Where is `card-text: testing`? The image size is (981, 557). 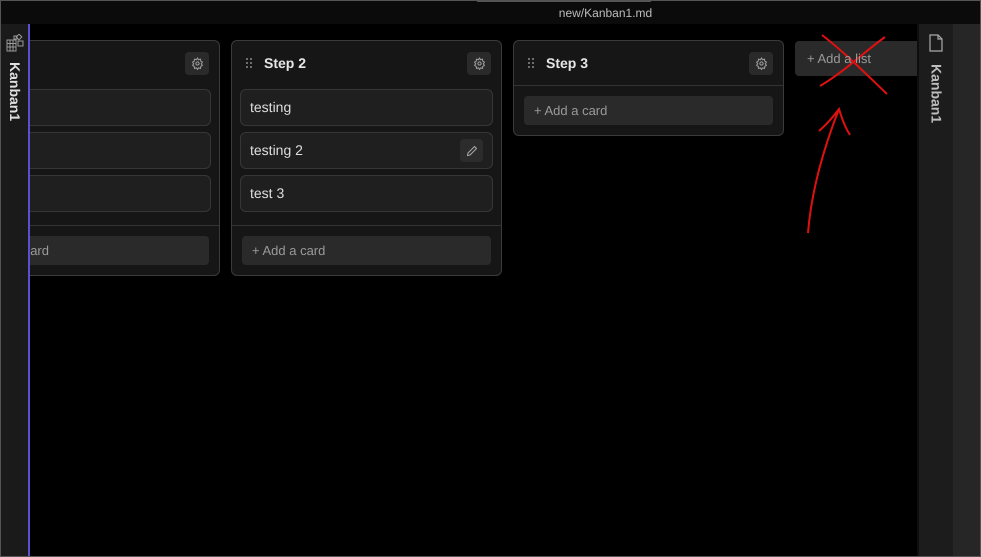
card-text: testing is located at coordinates (271, 107).